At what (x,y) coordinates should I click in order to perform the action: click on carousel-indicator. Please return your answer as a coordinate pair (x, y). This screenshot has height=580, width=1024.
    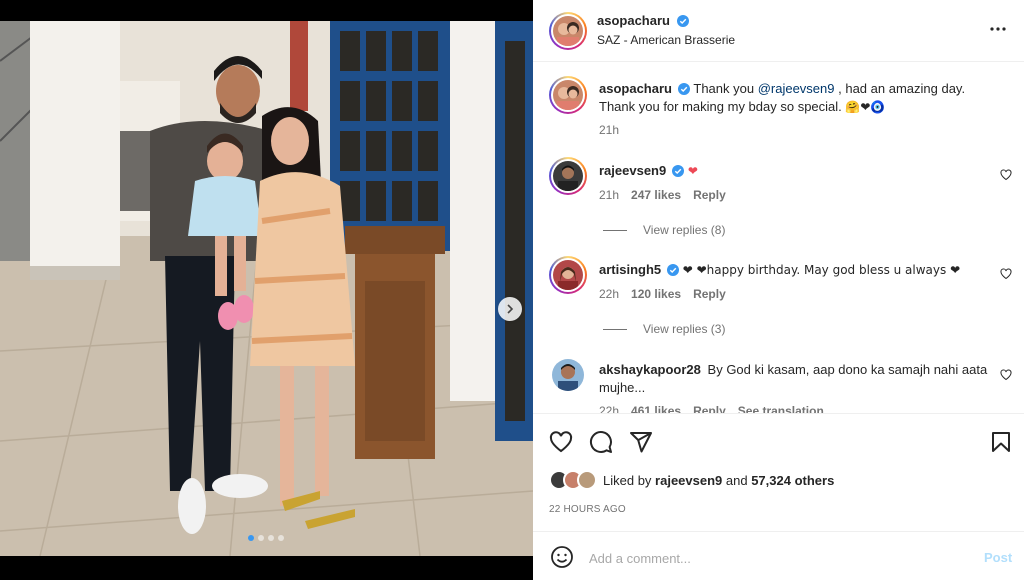
    Looking at the image, I should click on (266, 538).